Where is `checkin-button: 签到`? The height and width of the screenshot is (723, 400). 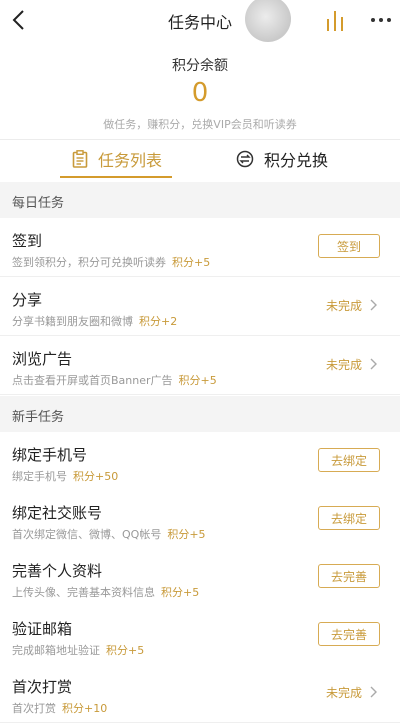 checkin-button: 签到 is located at coordinates (349, 246).